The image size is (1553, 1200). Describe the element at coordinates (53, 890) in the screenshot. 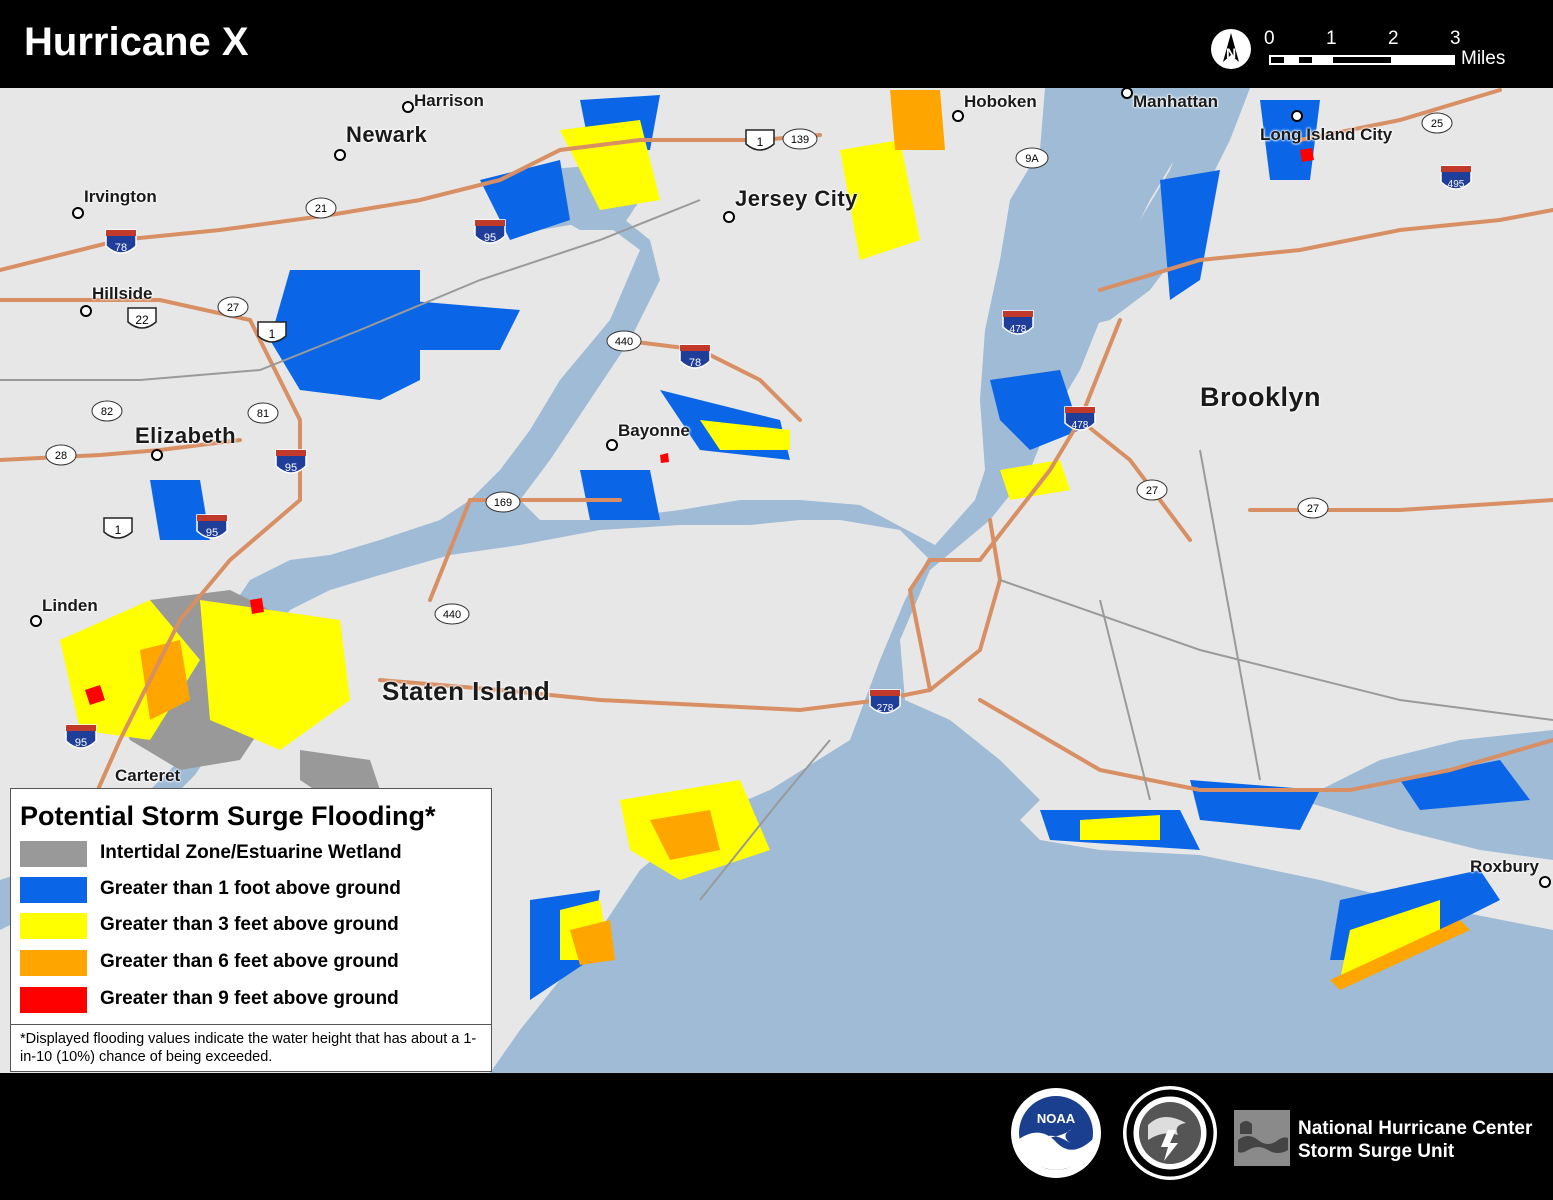

I see `legend-swatch-1ft` at that location.